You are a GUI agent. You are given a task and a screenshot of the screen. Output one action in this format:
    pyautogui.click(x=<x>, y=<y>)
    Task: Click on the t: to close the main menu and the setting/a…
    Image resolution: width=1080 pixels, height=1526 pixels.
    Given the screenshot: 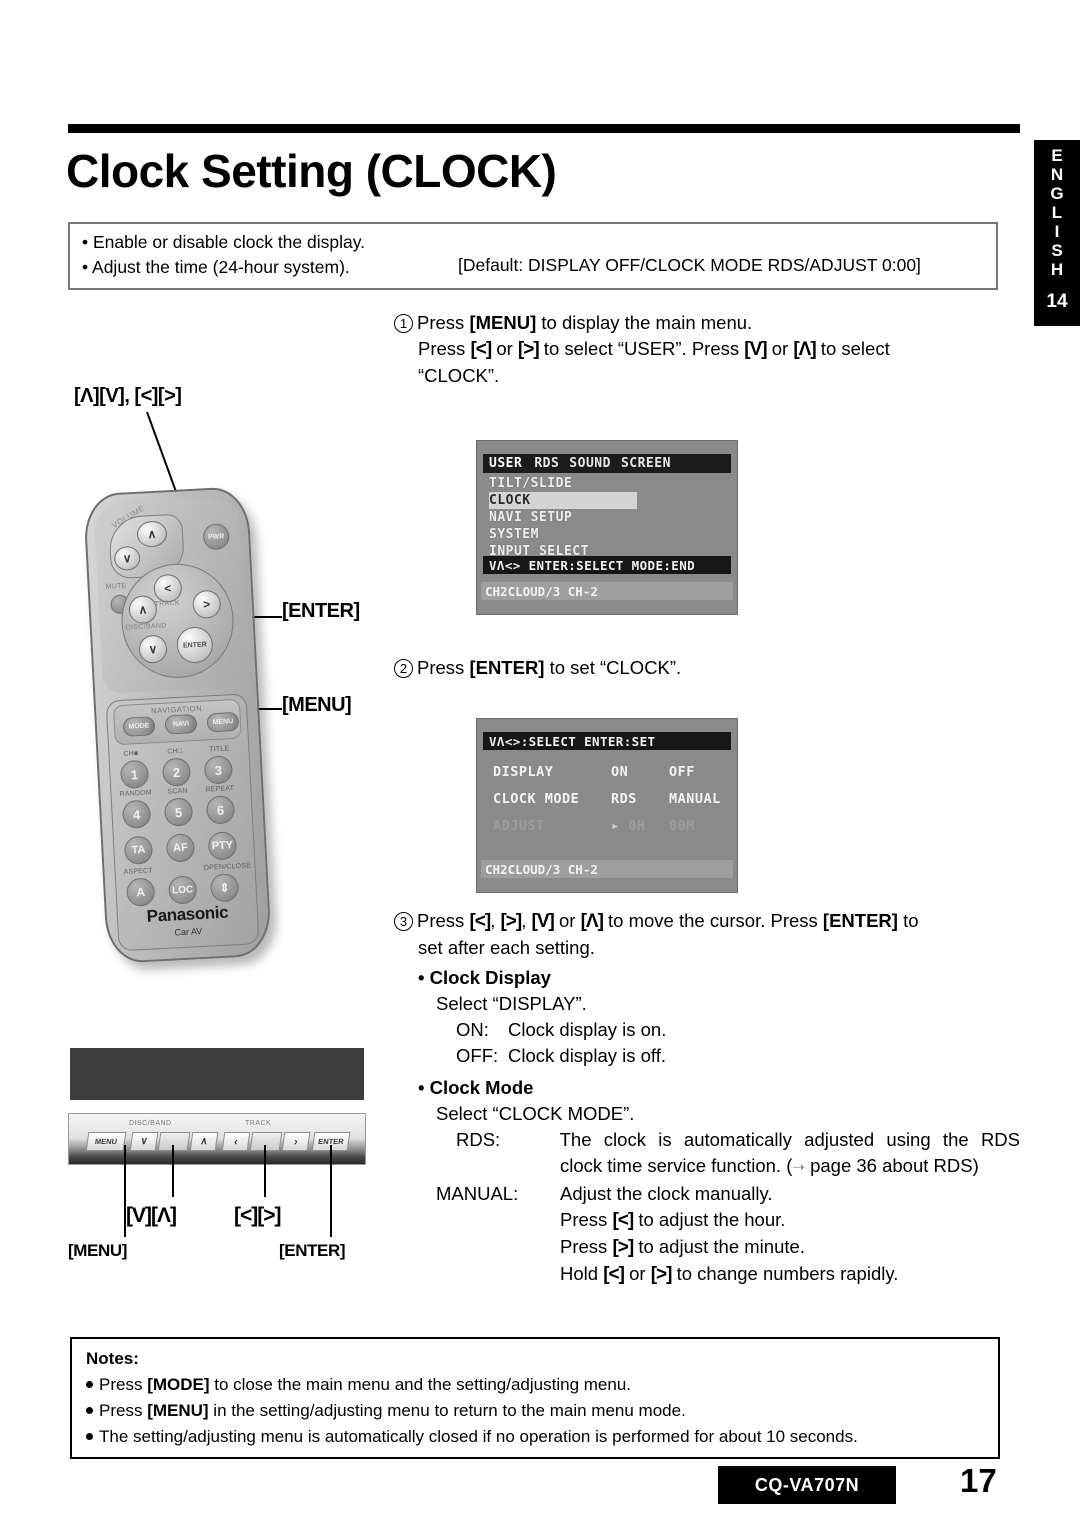 What is the action you would take?
    pyautogui.click(x=420, y=1384)
    